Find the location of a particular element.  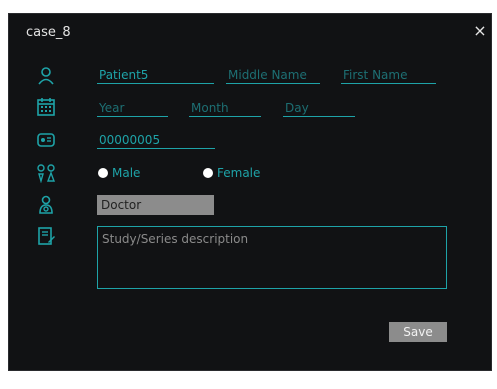

dialog-title: case_8 is located at coordinates (48, 32).